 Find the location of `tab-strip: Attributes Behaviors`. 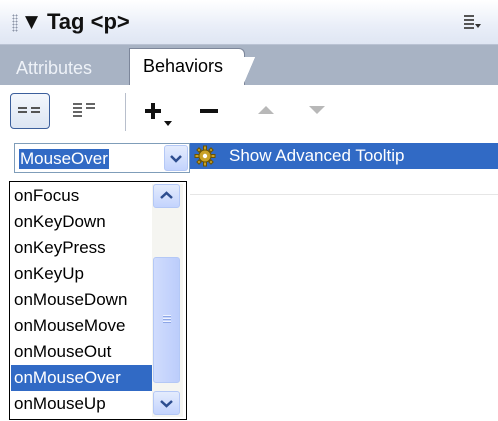

tab-strip: Attributes Behaviors is located at coordinates (249, 65).